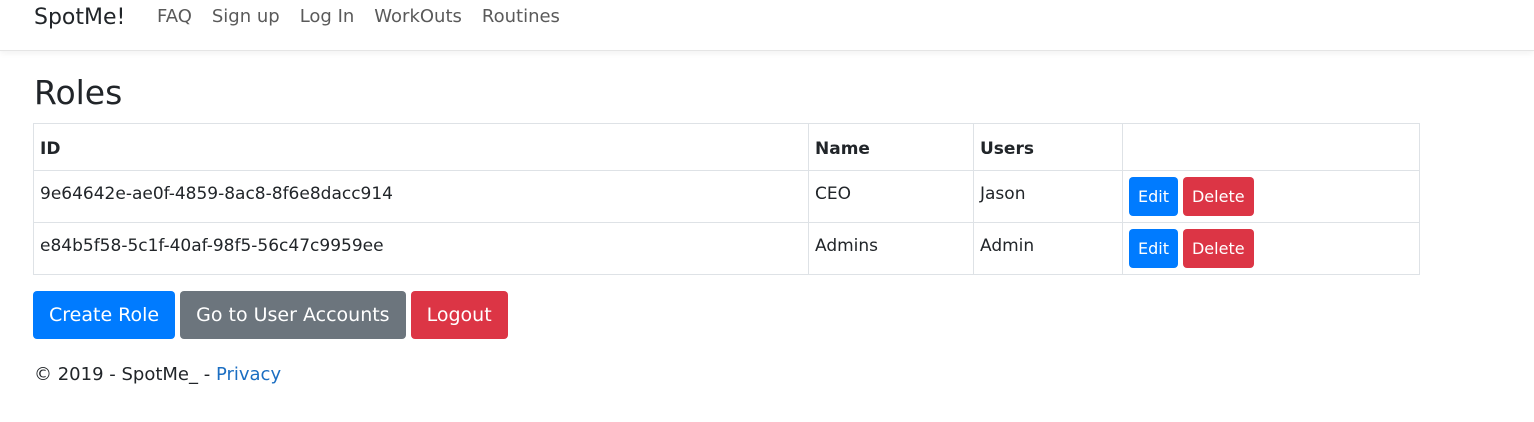  Describe the element at coordinates (125, 374) in the screenshot. I see `copyright-text: © 2019 - SpotMe_ -` at that location.